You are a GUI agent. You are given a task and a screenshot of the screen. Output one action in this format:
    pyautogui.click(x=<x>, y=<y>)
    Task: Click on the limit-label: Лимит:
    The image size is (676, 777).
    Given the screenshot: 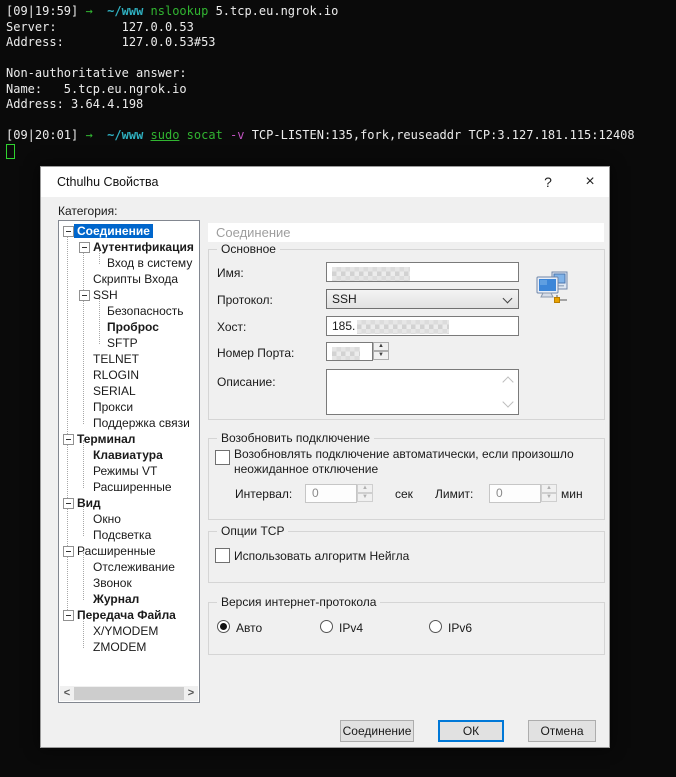 What is the action you would take?
    pyautogui.click(x=454, y=494)
    